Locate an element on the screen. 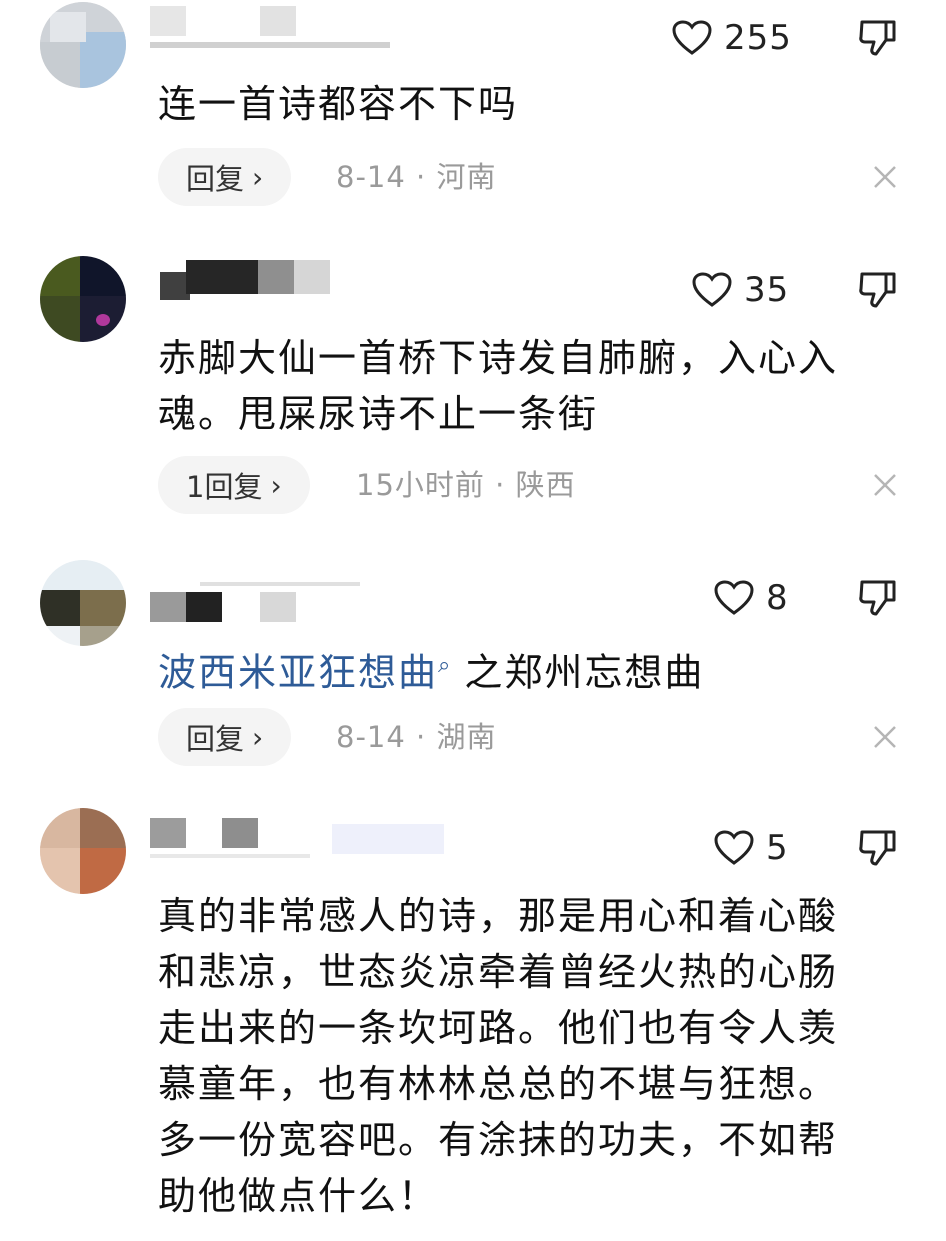  like-count: 5 is located at coordinates (777, 848).